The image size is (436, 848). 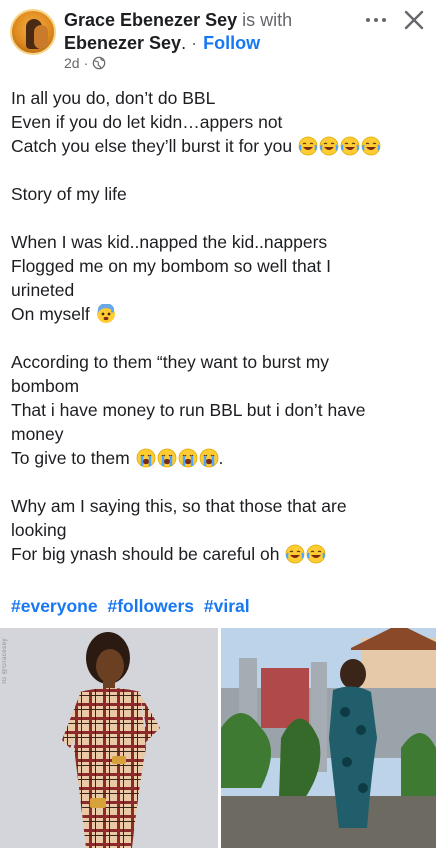 I want to click on tagged-name: Ebenezer Sey, so click(x=122, y=43).